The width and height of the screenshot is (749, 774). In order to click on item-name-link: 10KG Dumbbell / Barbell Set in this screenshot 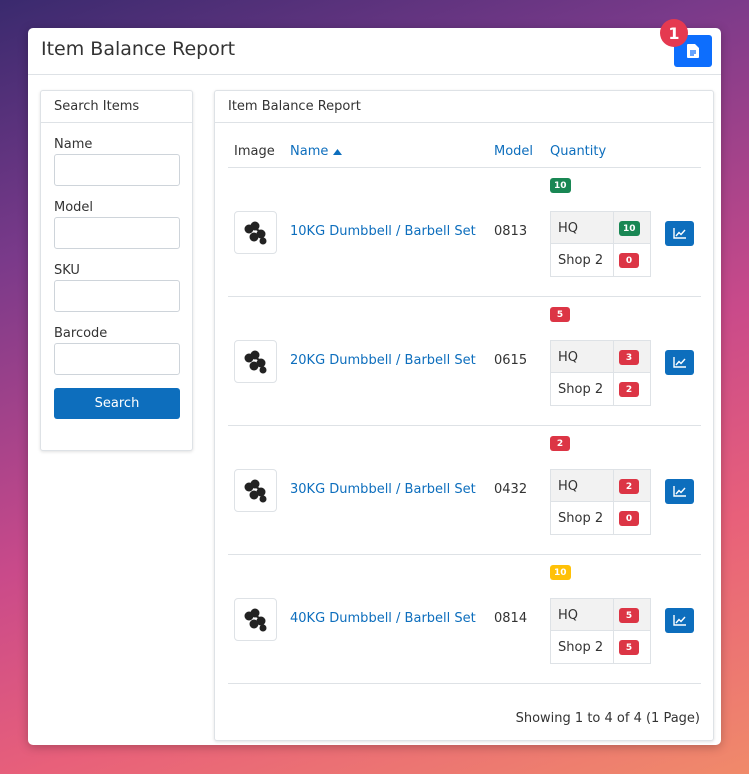, I will do `click(383, 231)`.